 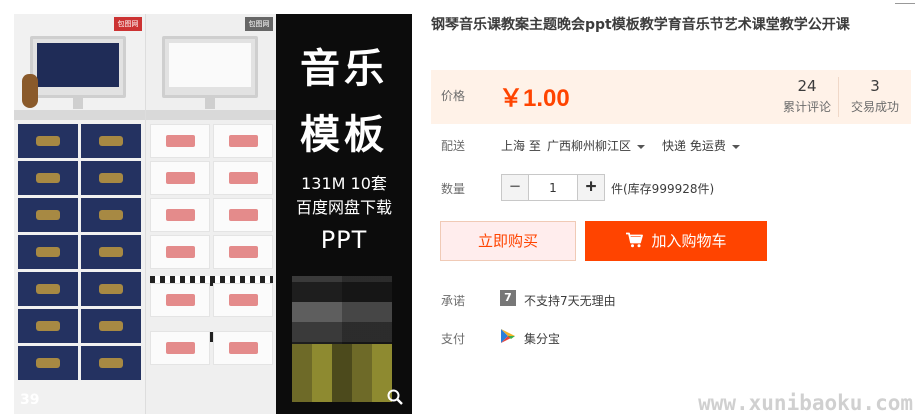 I want to click on payment-method: 集分宝, so click(x=542, y=339).